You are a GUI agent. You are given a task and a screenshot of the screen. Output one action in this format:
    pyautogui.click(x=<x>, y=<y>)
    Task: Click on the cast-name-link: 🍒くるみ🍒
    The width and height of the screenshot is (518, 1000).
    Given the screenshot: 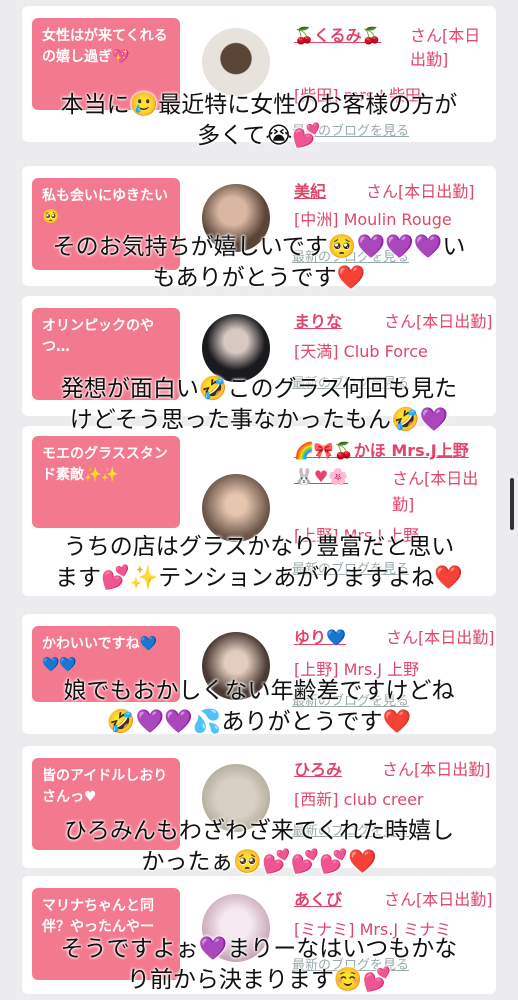 What is the action you would take?
    pyautogui.click(x=338, y=34)
    